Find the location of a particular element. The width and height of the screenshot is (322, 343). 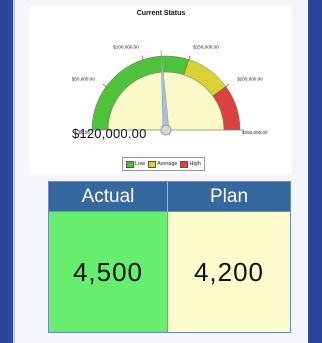

gauge-tick-label: $200,000.00 is located at coordinates (250, 78).